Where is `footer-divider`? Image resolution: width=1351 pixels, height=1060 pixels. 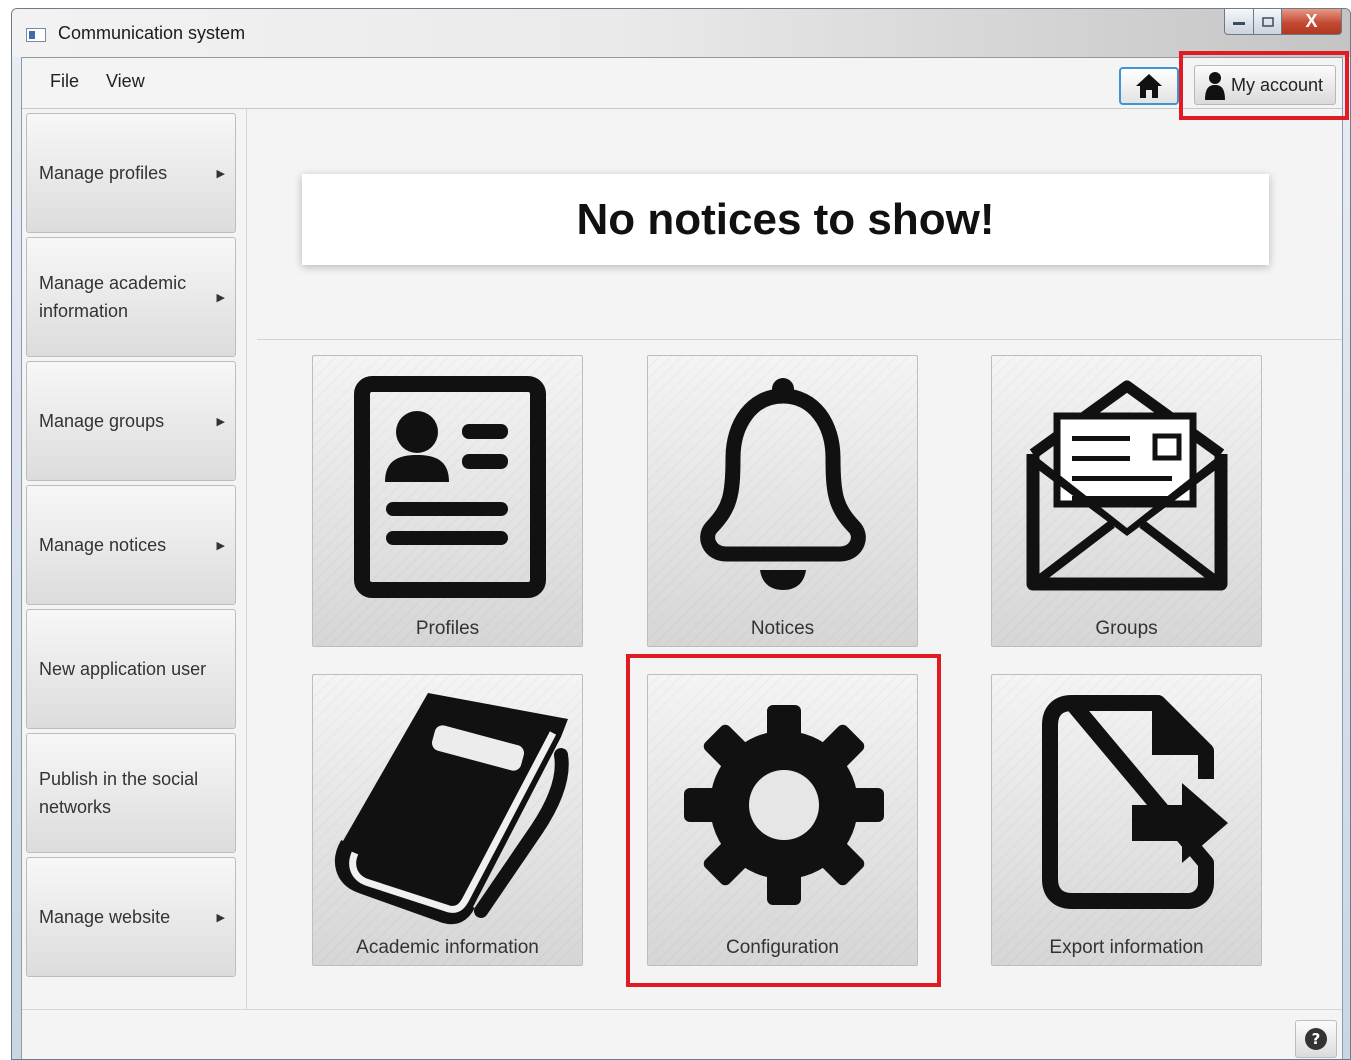
footer-divider is located at coordinates (682, 1009).